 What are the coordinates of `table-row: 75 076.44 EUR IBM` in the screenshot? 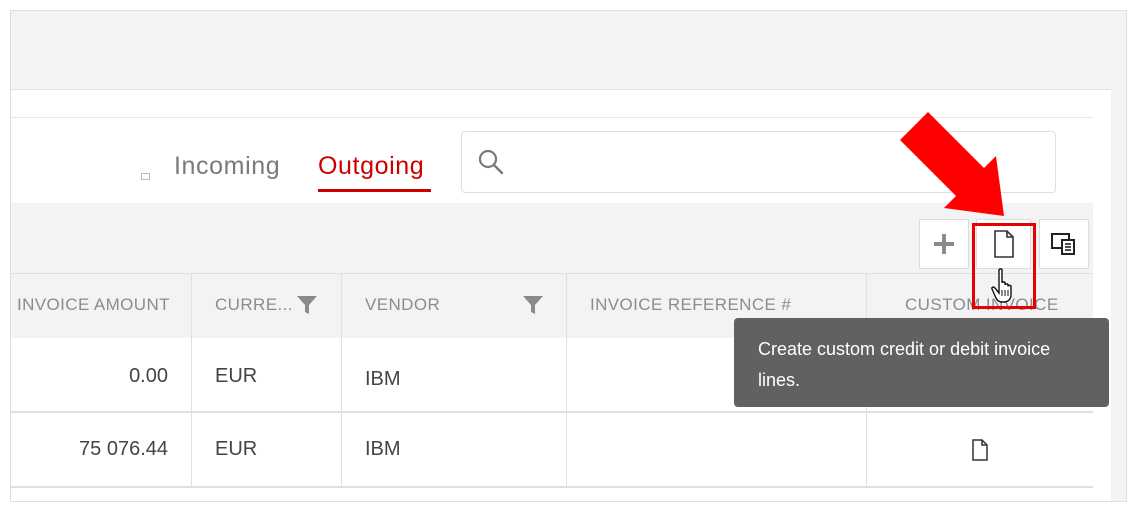 It's located at (552, 450).